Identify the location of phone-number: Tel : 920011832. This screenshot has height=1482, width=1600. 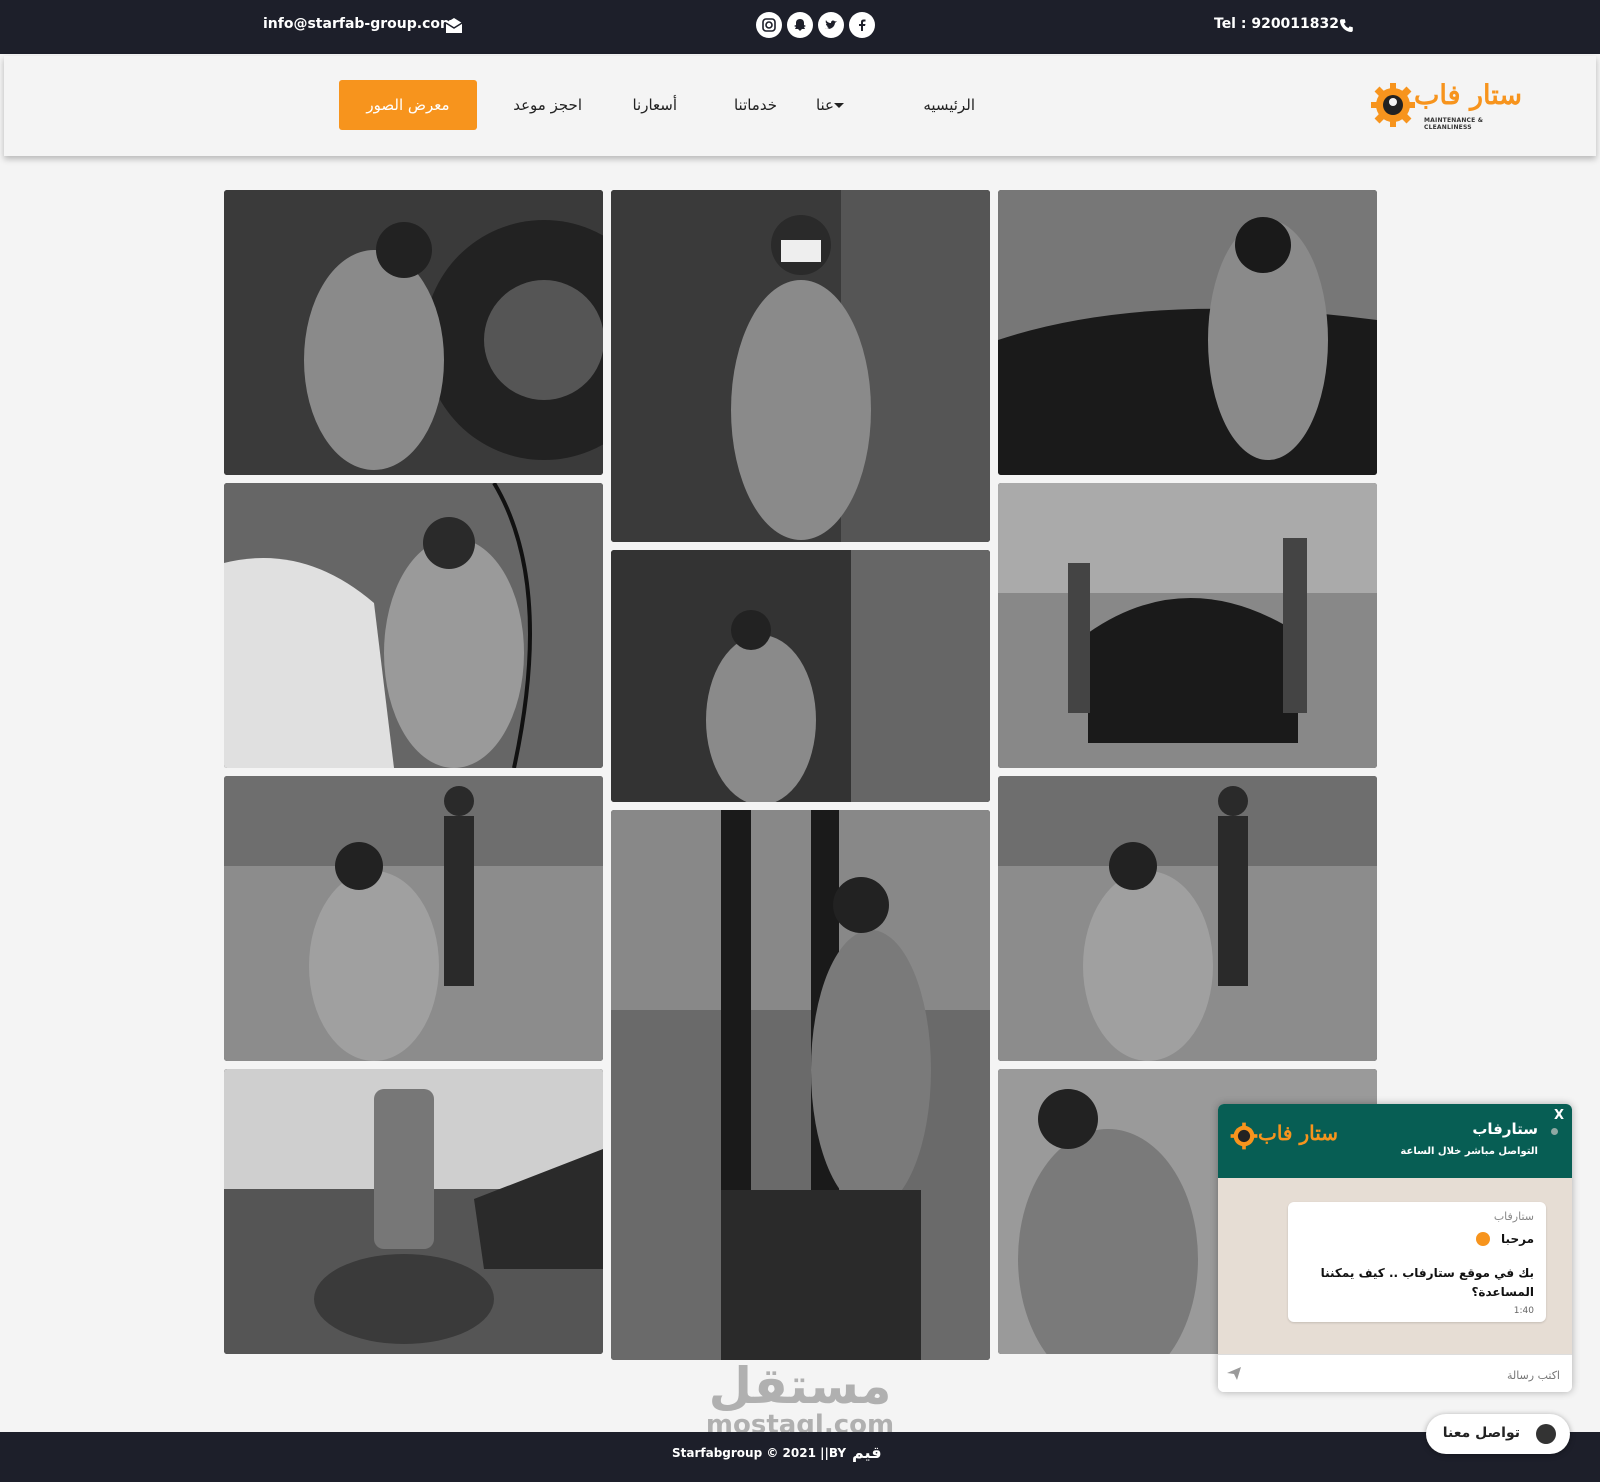
(1276, 24).